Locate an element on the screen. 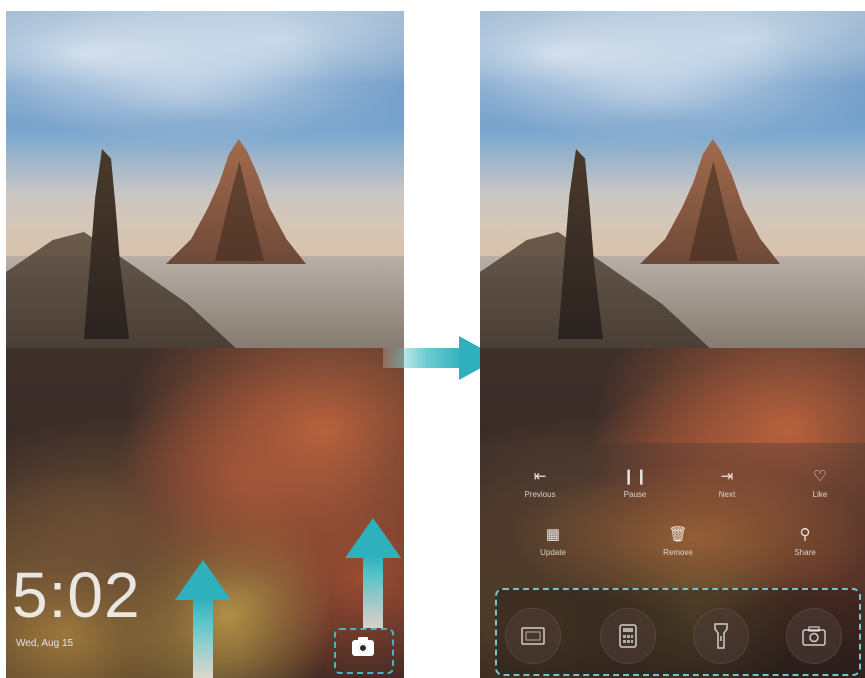 Image resolution: width=865 pixels, height=678 pixels. next-icon: ⇥ is located at coordinates (727, 476).